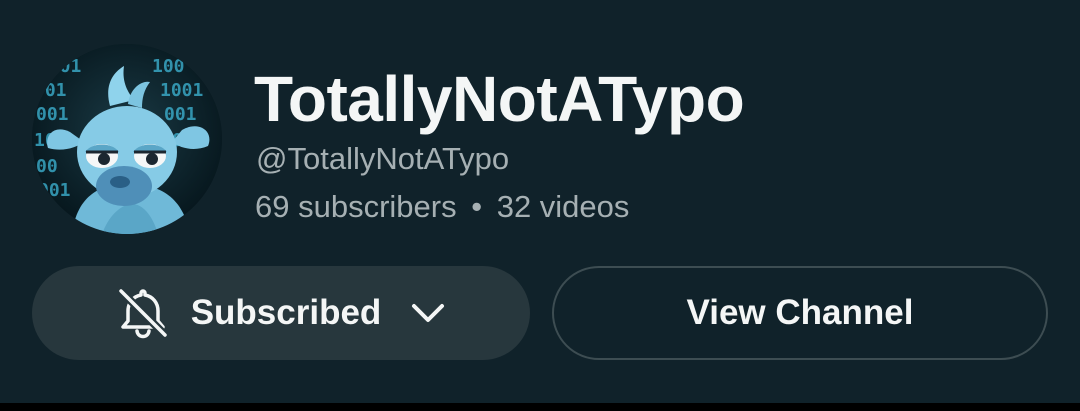 The image size is (1080, 411). I want to click on svg-text: 01, so click(51, 214).